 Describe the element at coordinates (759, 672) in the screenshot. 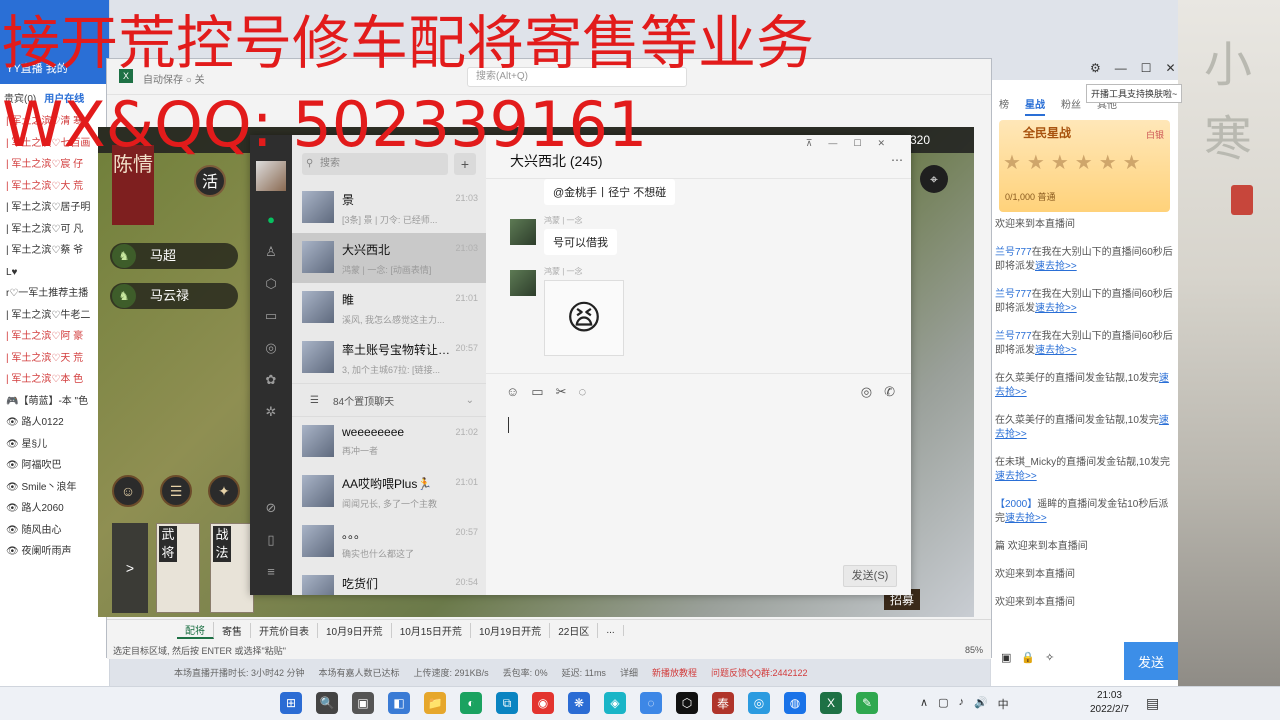

I see `stream-link: 问题反馈QQ群:2442122` at that location.